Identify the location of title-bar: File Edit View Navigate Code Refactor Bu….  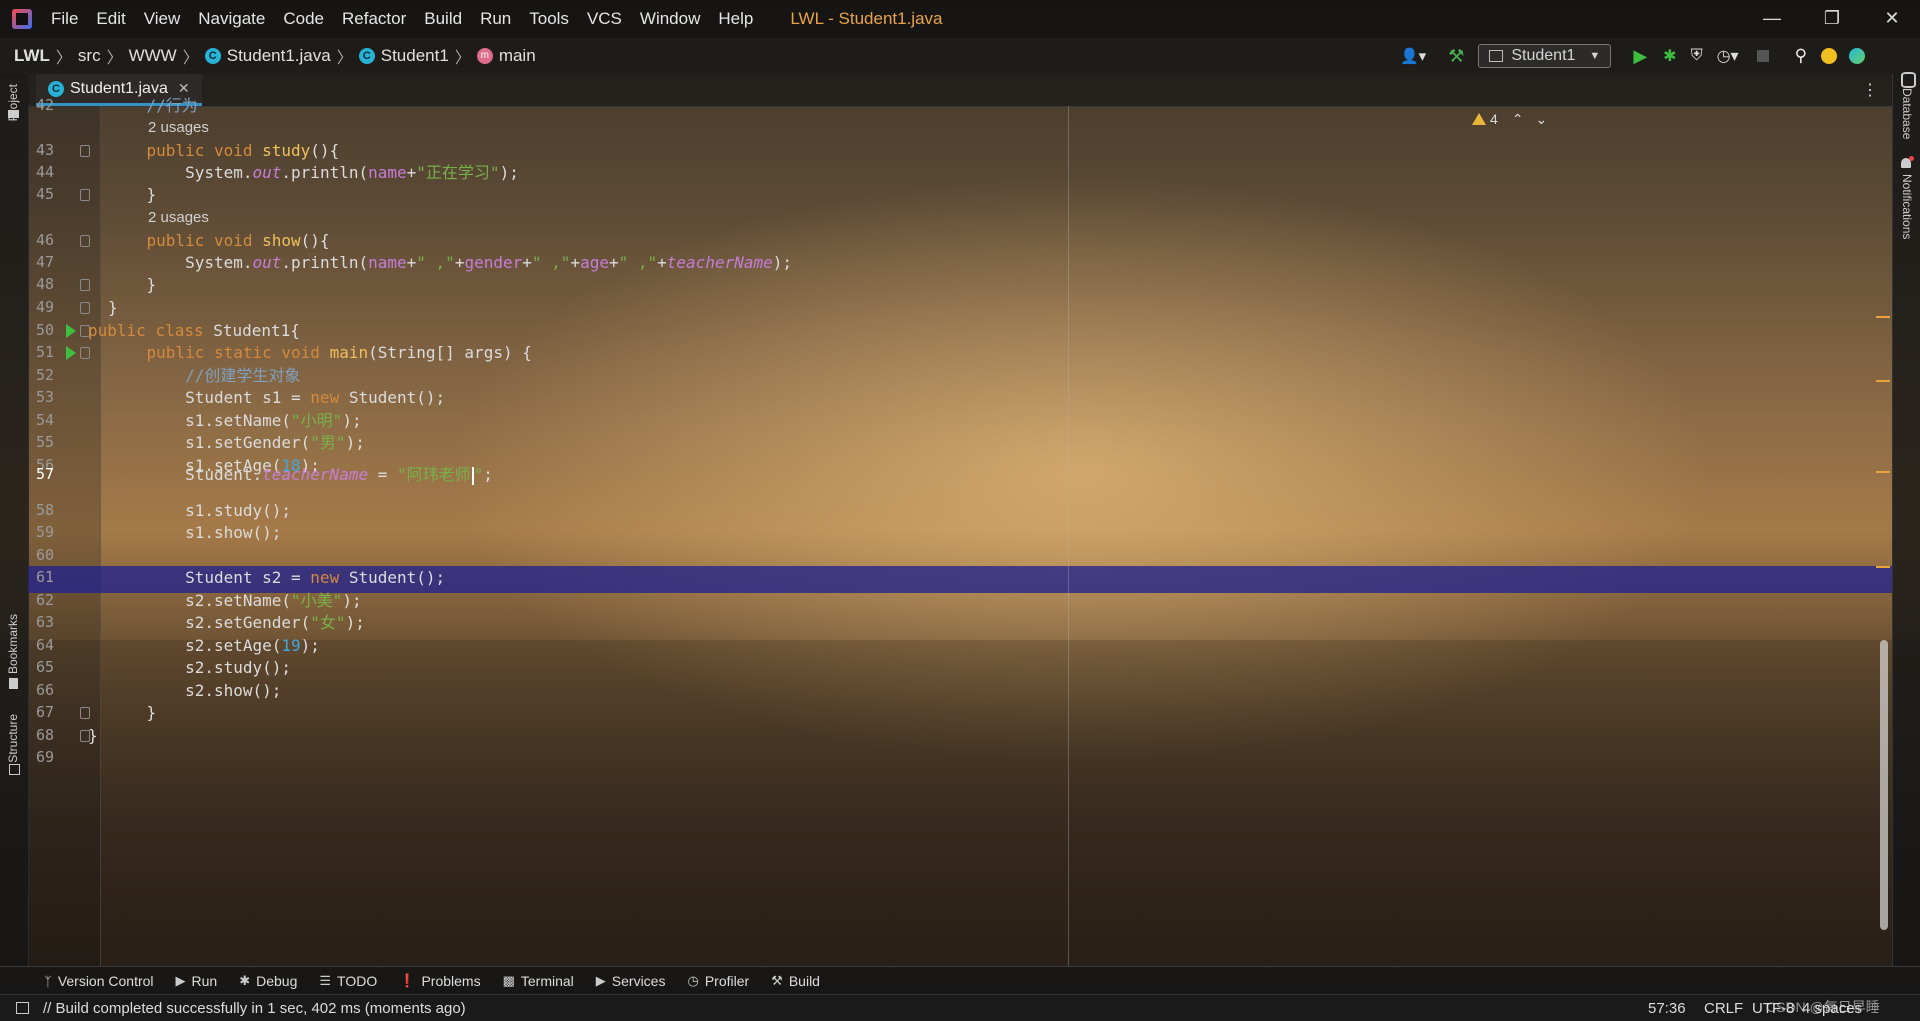
(960, 19).